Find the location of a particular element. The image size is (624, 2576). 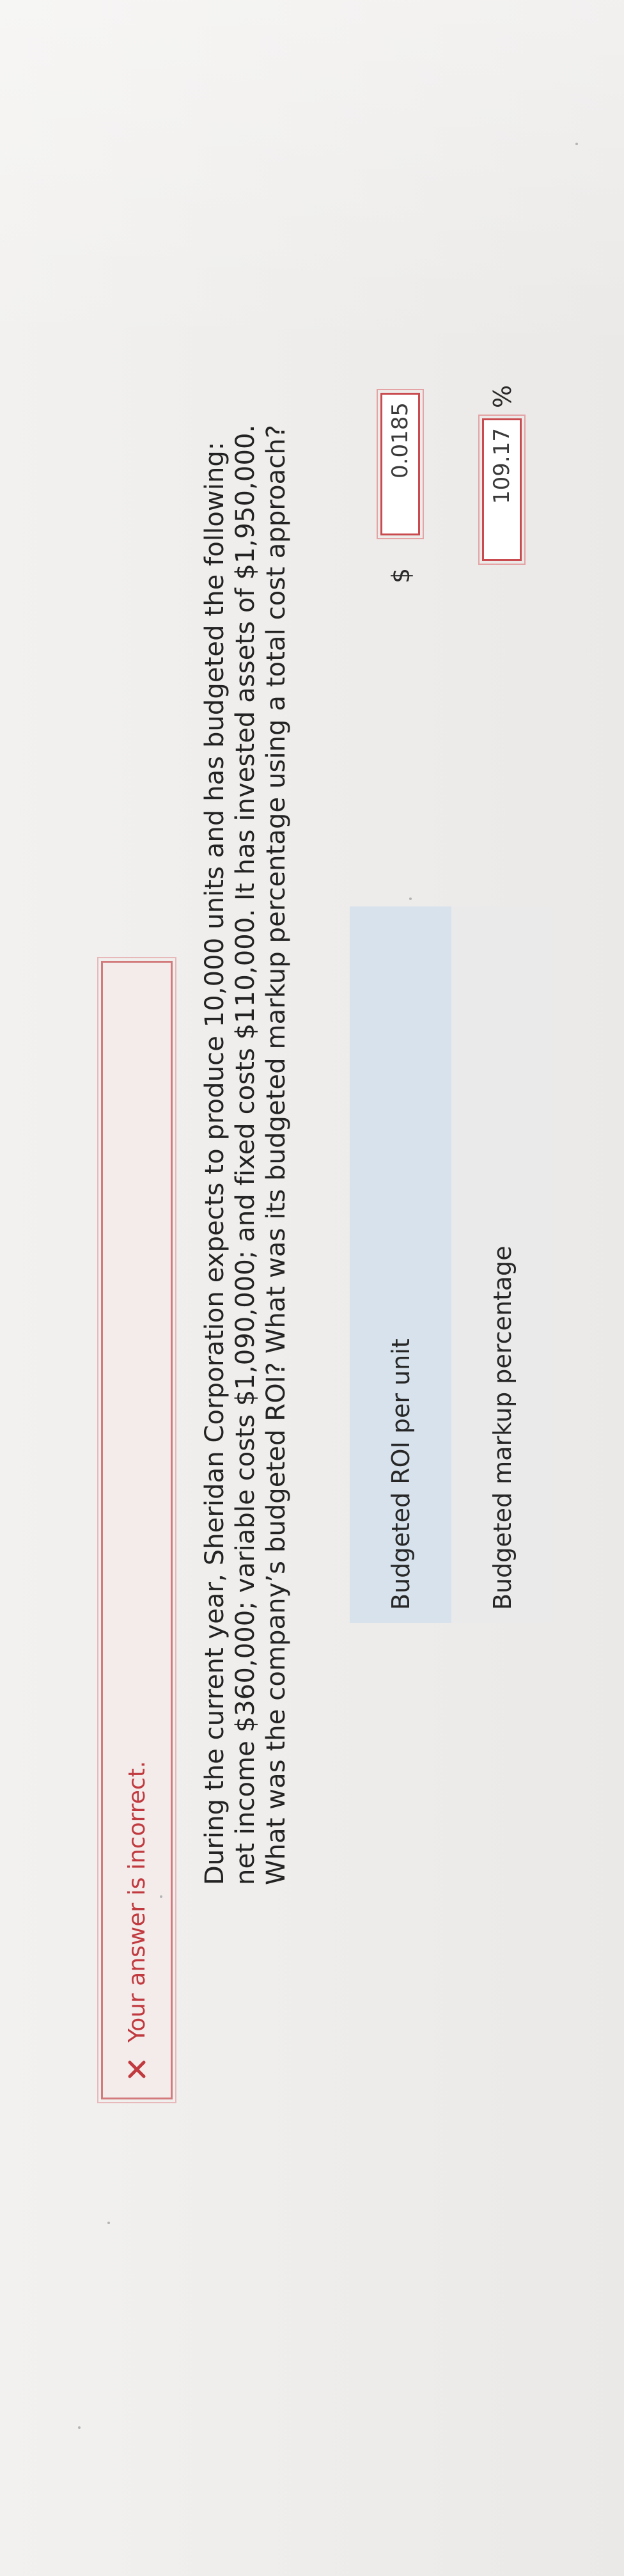

percent-sign: % is located at coordinates (503, 396).